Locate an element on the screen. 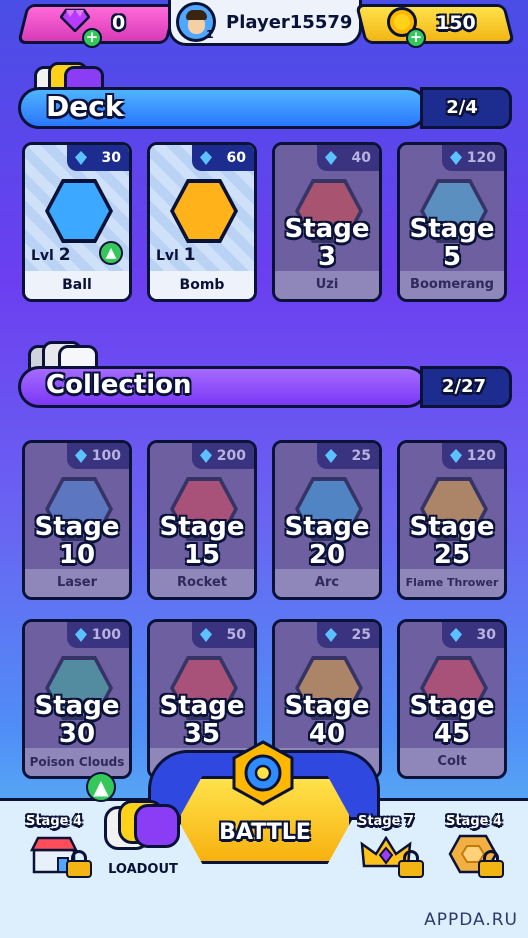 The width and height of the screenshot is (528, 938). collection-card-rocket: 200 Stage 15 Rocket is located at coordinates (202, 520).